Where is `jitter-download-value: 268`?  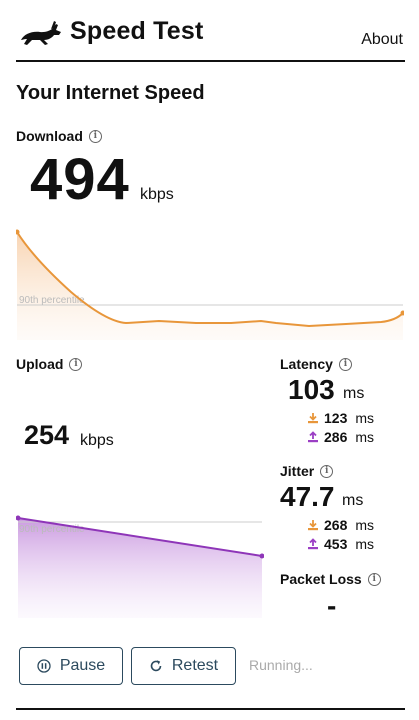
jitter-download-value: 268 is located at coordinates (336, 525).